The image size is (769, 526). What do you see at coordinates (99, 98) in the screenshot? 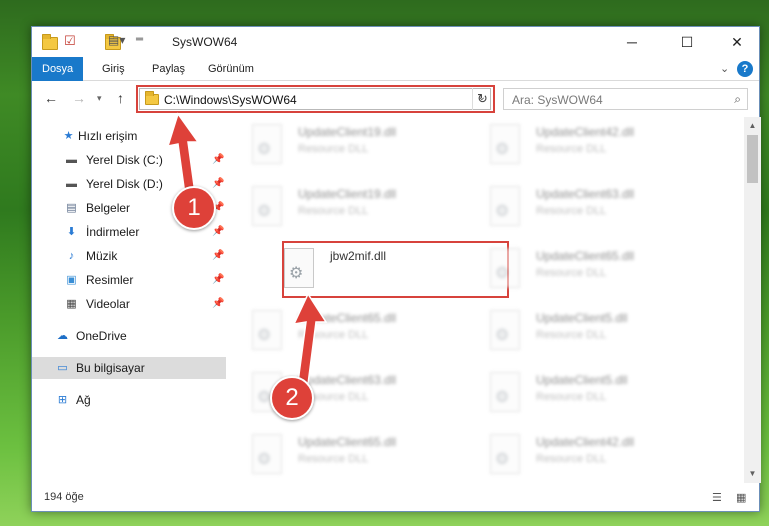
I see `recent-locations-icon: ▾` at bounding box center [99, 98].